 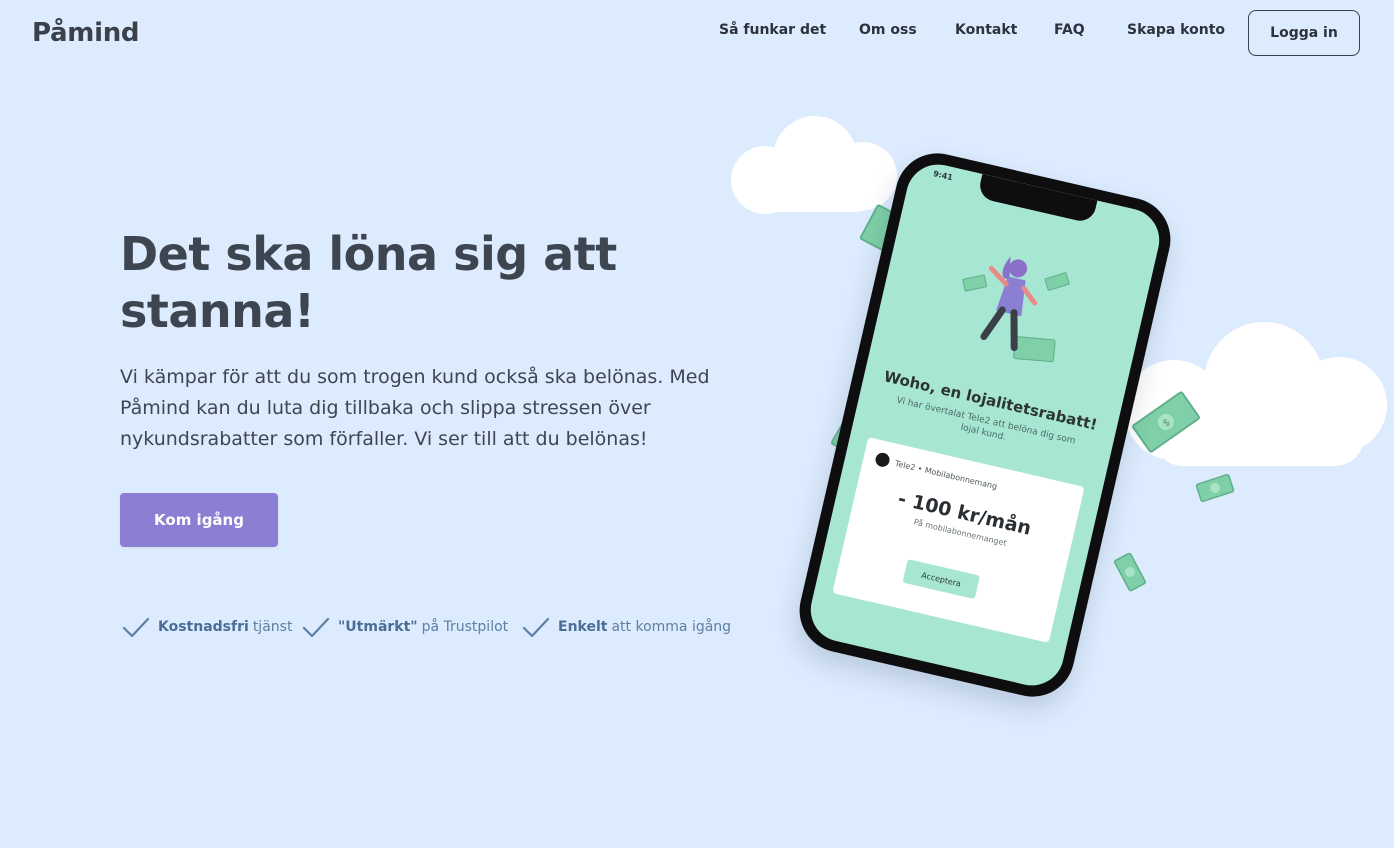 I want to click on login-button: Logga in, so click(x=1304, y=33).